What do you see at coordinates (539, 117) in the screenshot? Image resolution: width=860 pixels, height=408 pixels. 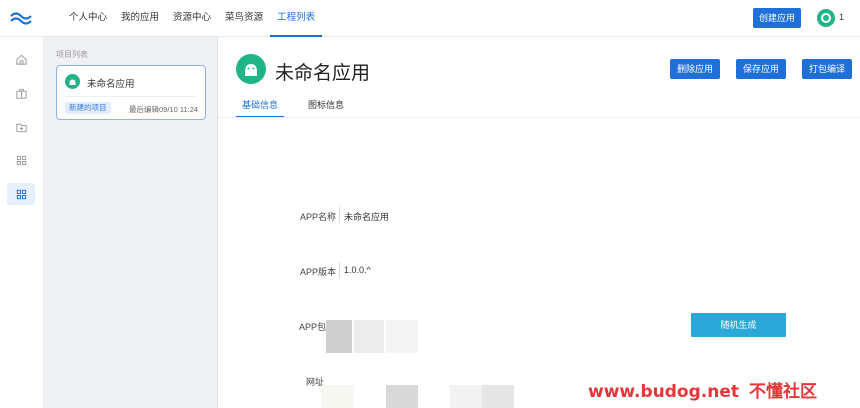 I see `tabs-divider` at bounding box center [539, 117].